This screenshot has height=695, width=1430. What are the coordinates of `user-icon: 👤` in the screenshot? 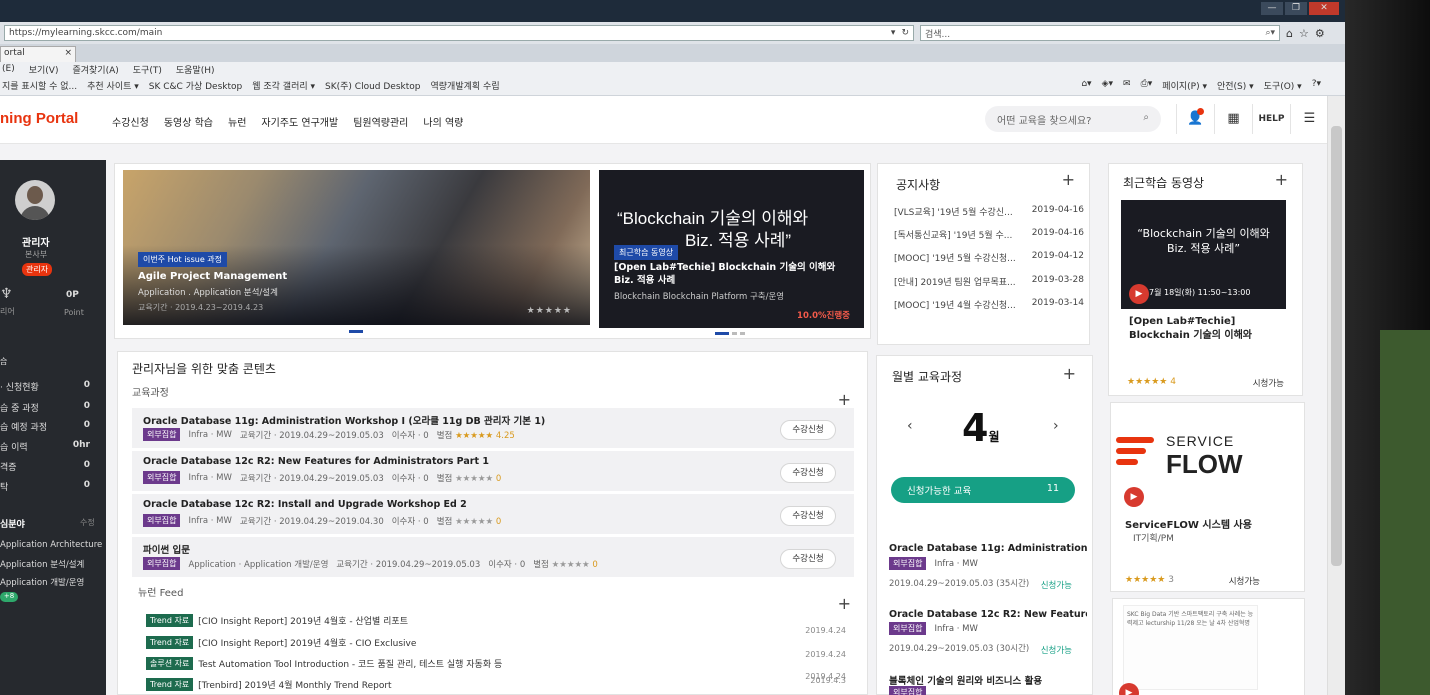 It's located at (1195, 119).